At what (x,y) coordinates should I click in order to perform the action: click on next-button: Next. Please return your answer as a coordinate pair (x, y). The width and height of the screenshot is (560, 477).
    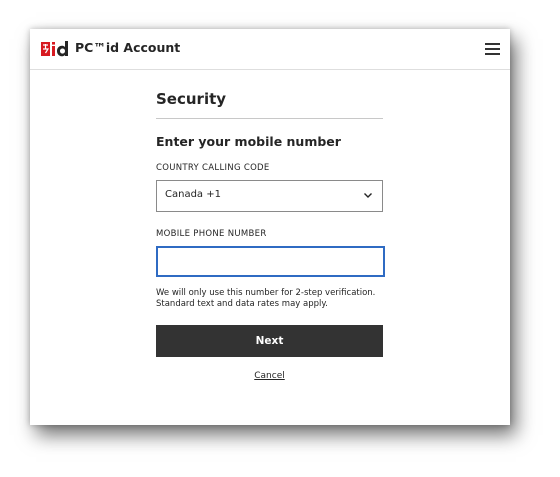
    Looking at the image, I should click on (269, 341).